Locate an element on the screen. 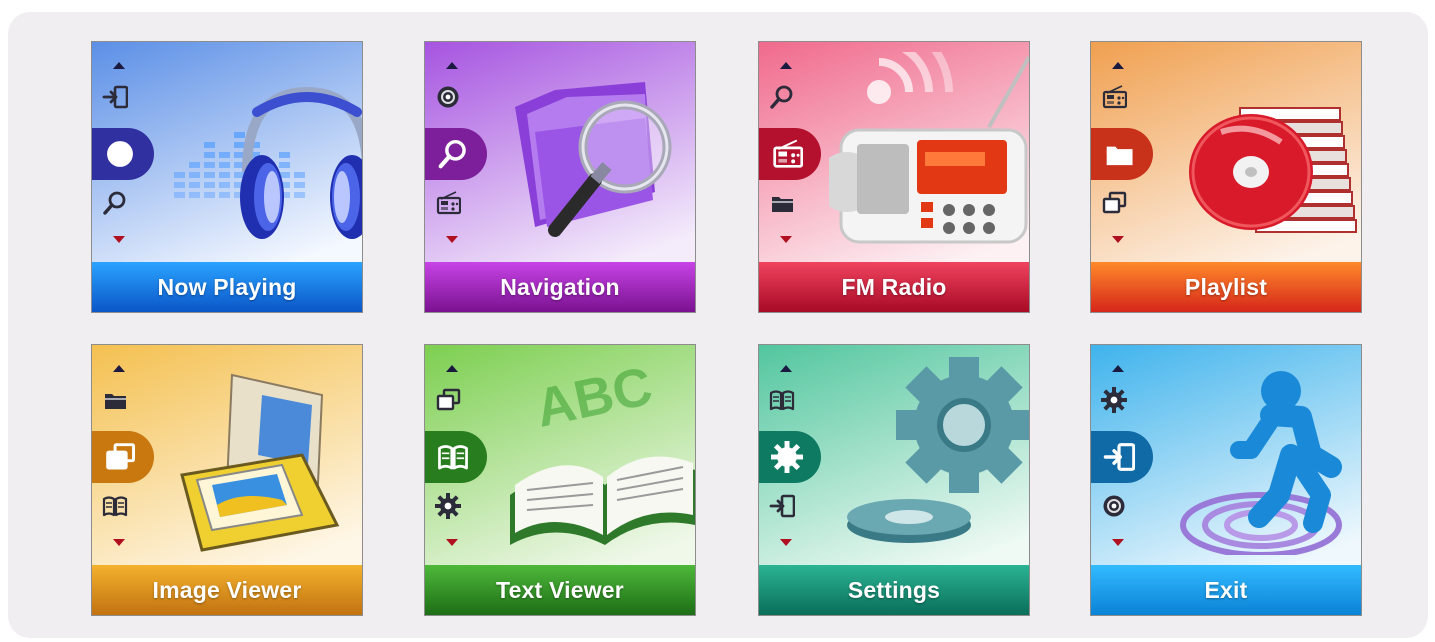 The width and height of the screenshot is (1435, 642). tile-label: Navigation is located at coordinates (560, 287).